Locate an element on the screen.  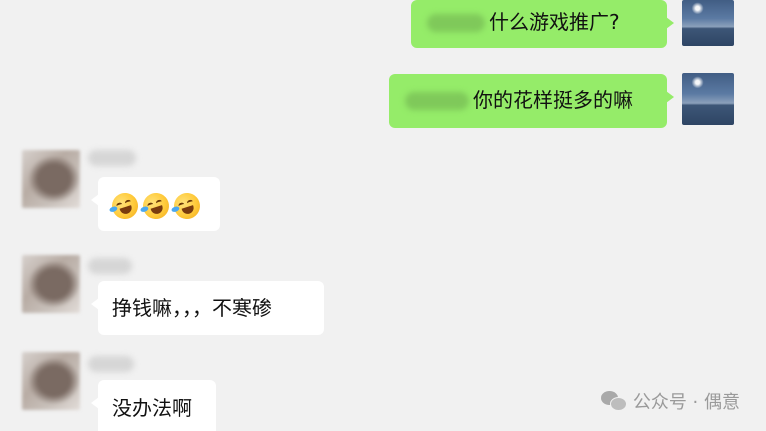
message-text: 没办法啊 is located at coordinates (152, 408).